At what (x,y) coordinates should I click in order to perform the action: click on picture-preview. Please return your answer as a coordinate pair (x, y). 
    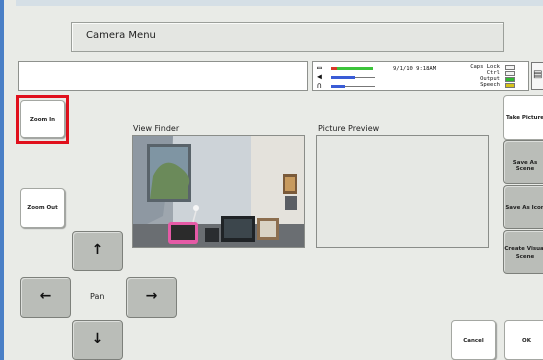
    Looking at the image, I should click on (402, 191).